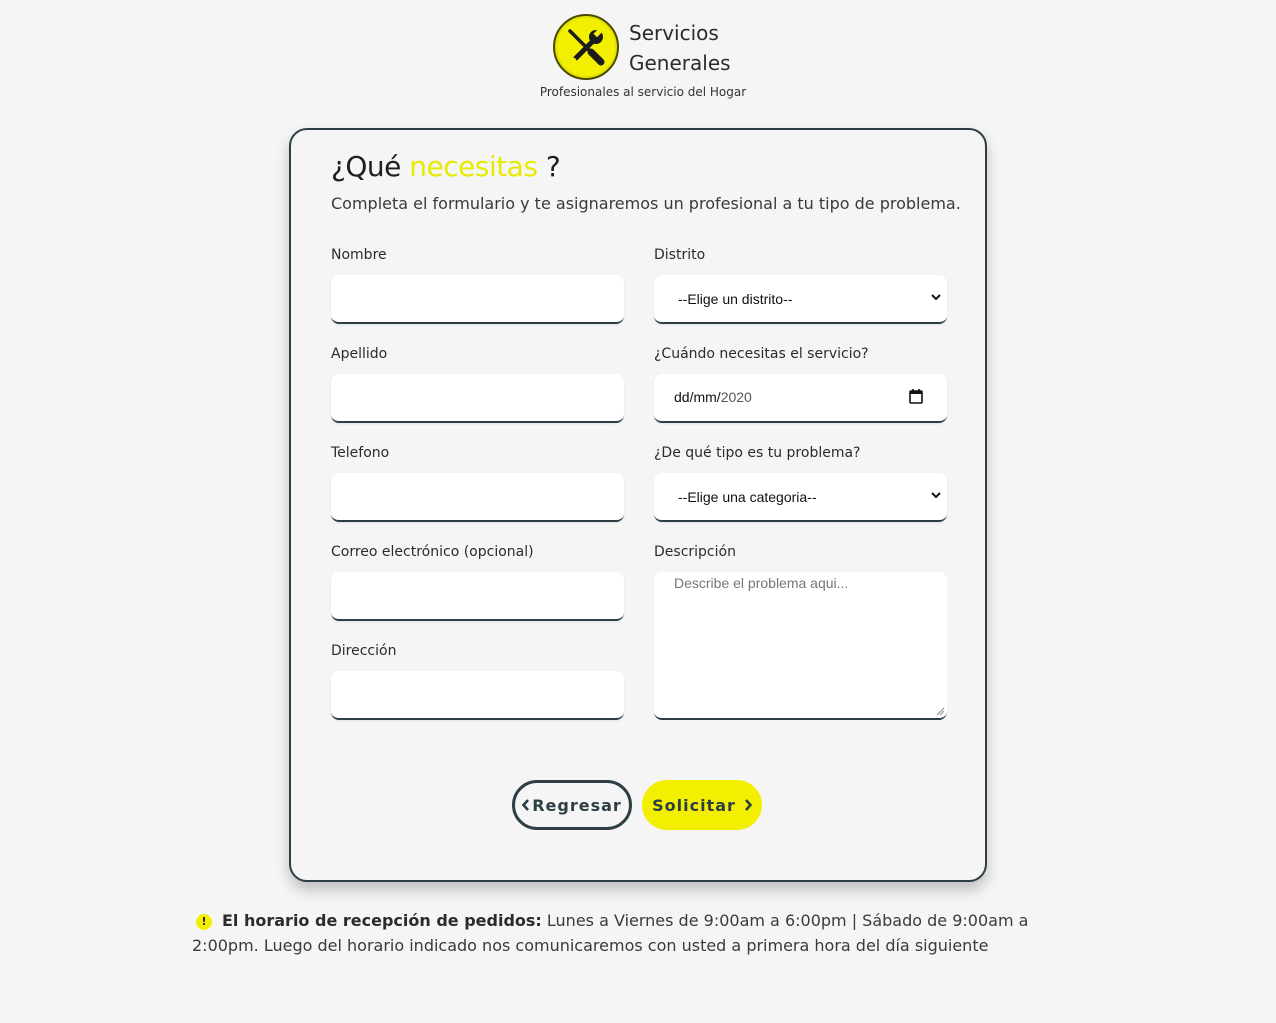 The height and width of the screenshot is (1023, 1276). I want to click on categoria-select: --Elige una categoria--, so click(800, 497).